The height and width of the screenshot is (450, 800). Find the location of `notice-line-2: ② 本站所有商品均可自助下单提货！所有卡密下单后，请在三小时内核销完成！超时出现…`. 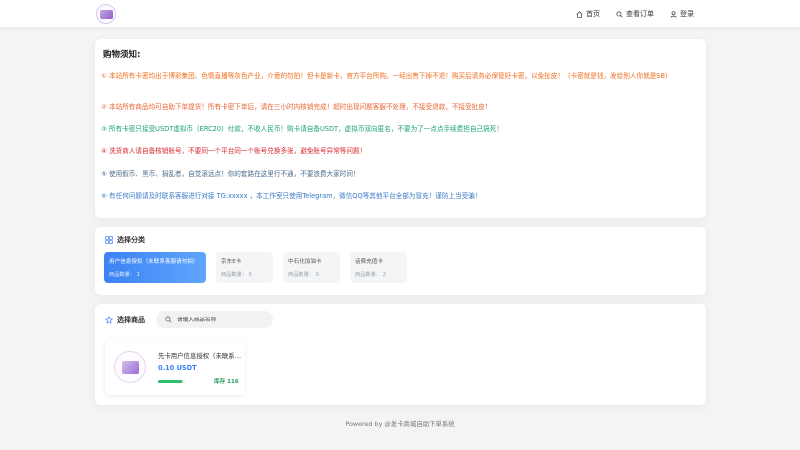

notice-line-2: ② 本站所有商品均可自助下单提货！所有卡密下单后，请在三小时内核销完成！超时出现… is located at coordinates (296, 107).